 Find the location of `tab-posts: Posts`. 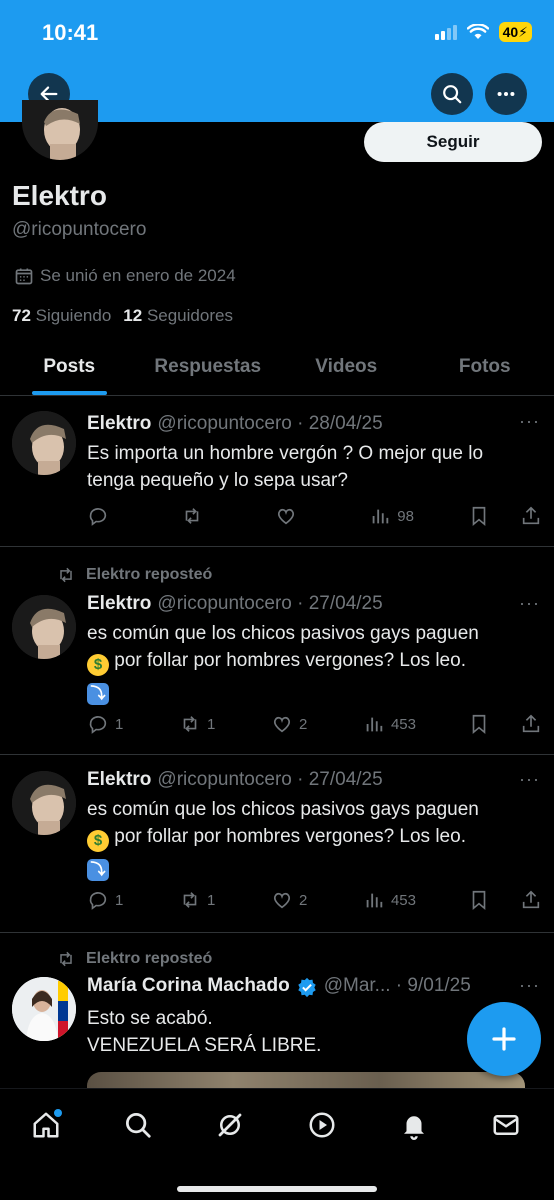

tab-posts: Posts is located at coordinates (69, 370).